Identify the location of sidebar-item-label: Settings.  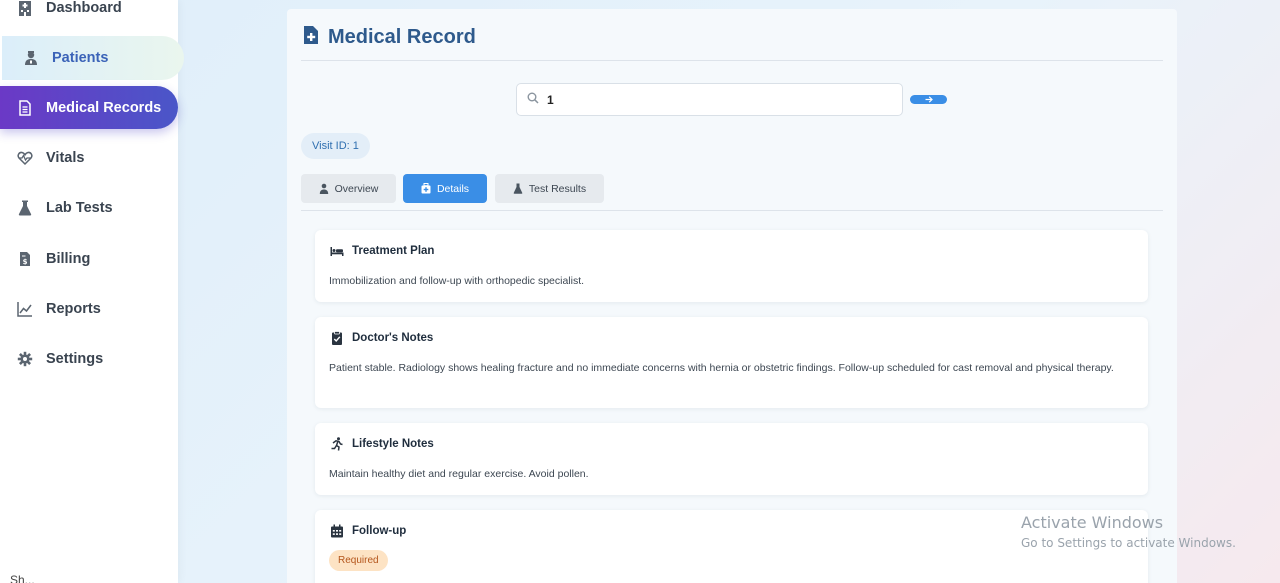
(75, 359).